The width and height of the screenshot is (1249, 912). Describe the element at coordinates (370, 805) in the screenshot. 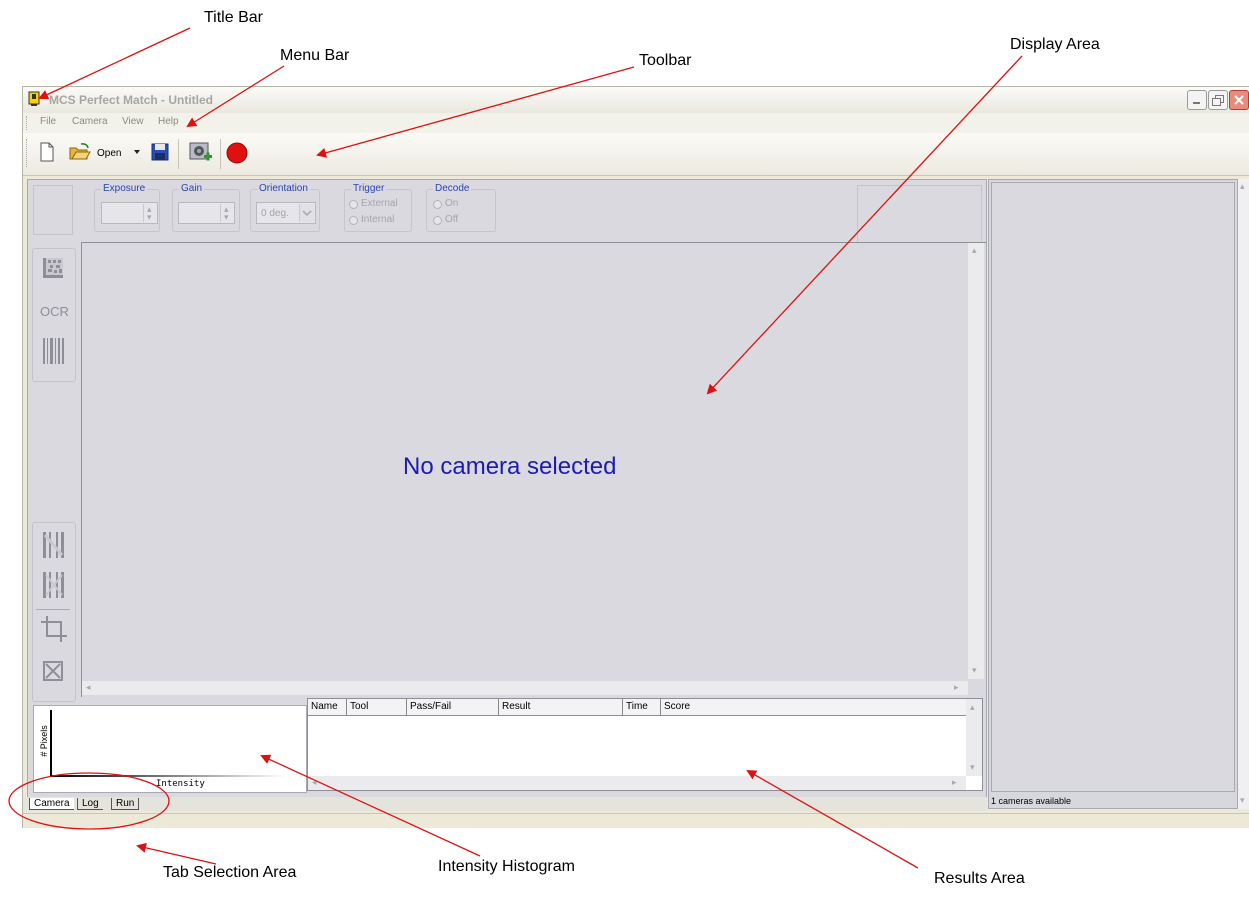

I see `arrow-histogram` at that location.